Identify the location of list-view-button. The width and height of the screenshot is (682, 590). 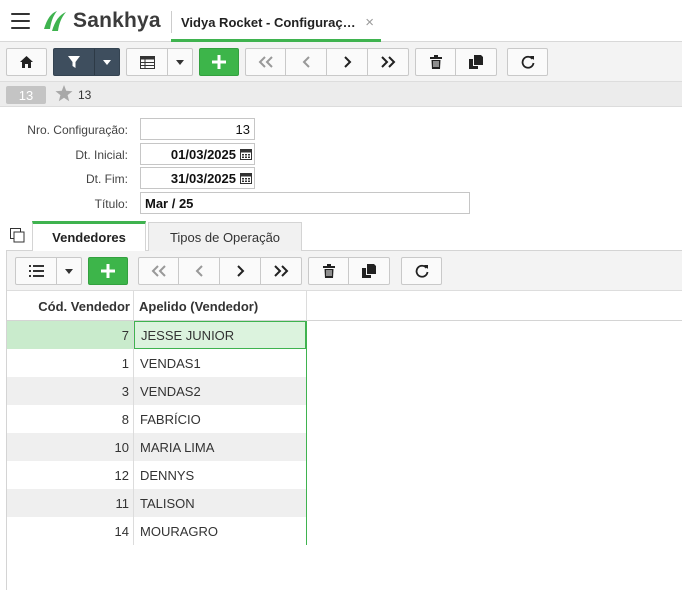
(36, 271).